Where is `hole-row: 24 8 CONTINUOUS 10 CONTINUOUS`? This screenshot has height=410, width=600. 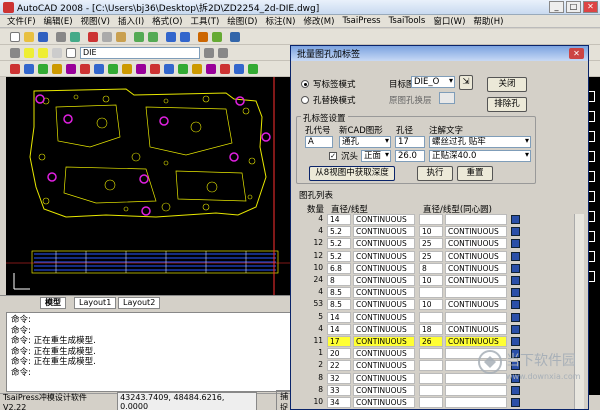
hole-row: 24 8 CONTINUOUS 10 CONTINUOUS is located at coordinates (421, 281).